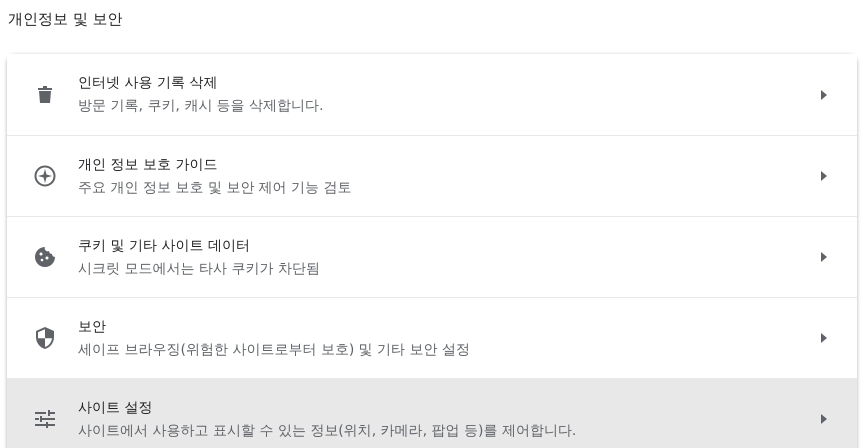  I want to click on row-subtitle: 사이트에서 사용하고 표시할 수 있는 정보(위치, 카메라, 팝업 등)를 제어합니다., so click(327, 431).